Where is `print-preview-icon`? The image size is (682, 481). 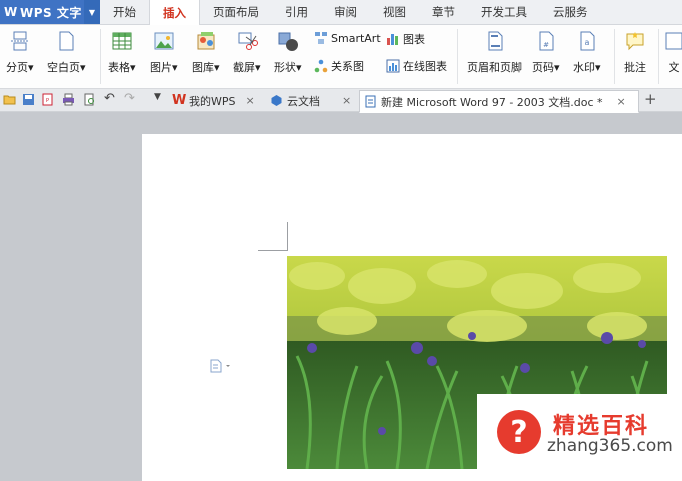
print-preview-icon is located at coordinates (89, 99).